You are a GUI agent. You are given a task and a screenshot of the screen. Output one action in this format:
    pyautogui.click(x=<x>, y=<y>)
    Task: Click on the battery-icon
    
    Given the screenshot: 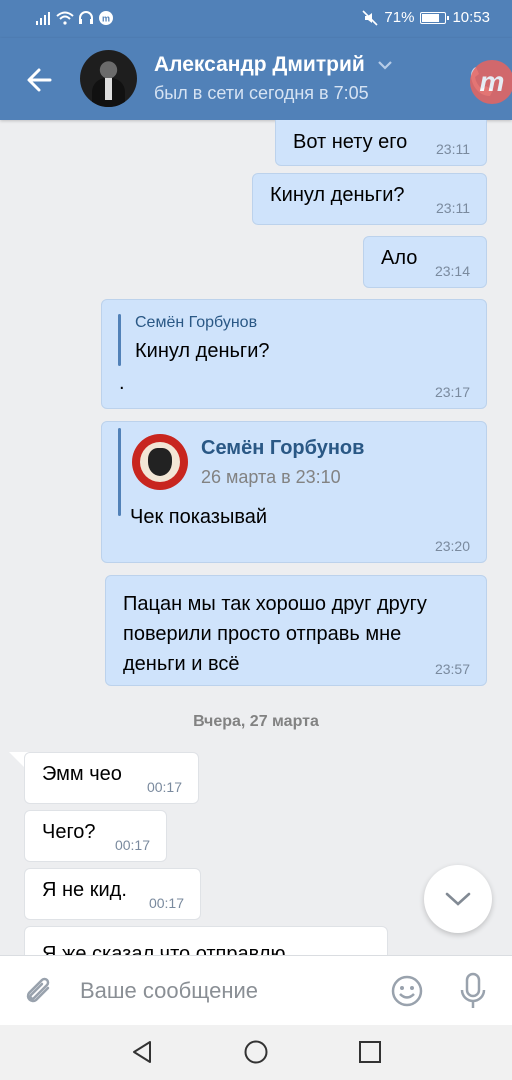 What is the action you would take?
    pyautogui.click(x=435, y=17)
    